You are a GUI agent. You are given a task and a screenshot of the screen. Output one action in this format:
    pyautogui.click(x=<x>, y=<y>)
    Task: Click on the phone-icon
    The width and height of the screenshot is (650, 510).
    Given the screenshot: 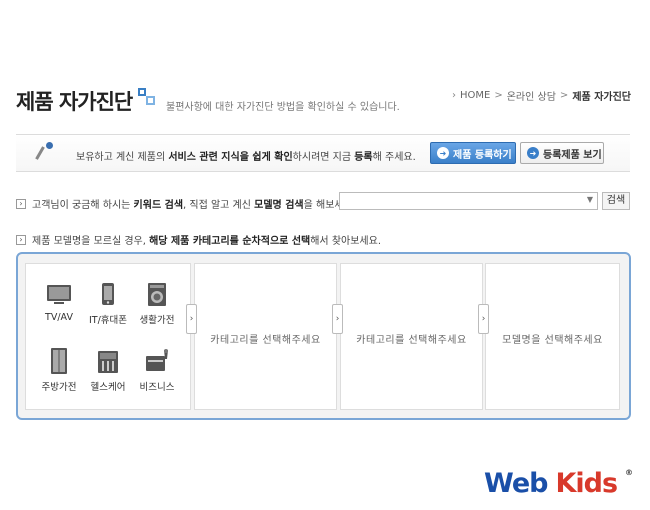 What is the action you would take?
    pyautogui.click(x=108, y=294)
    